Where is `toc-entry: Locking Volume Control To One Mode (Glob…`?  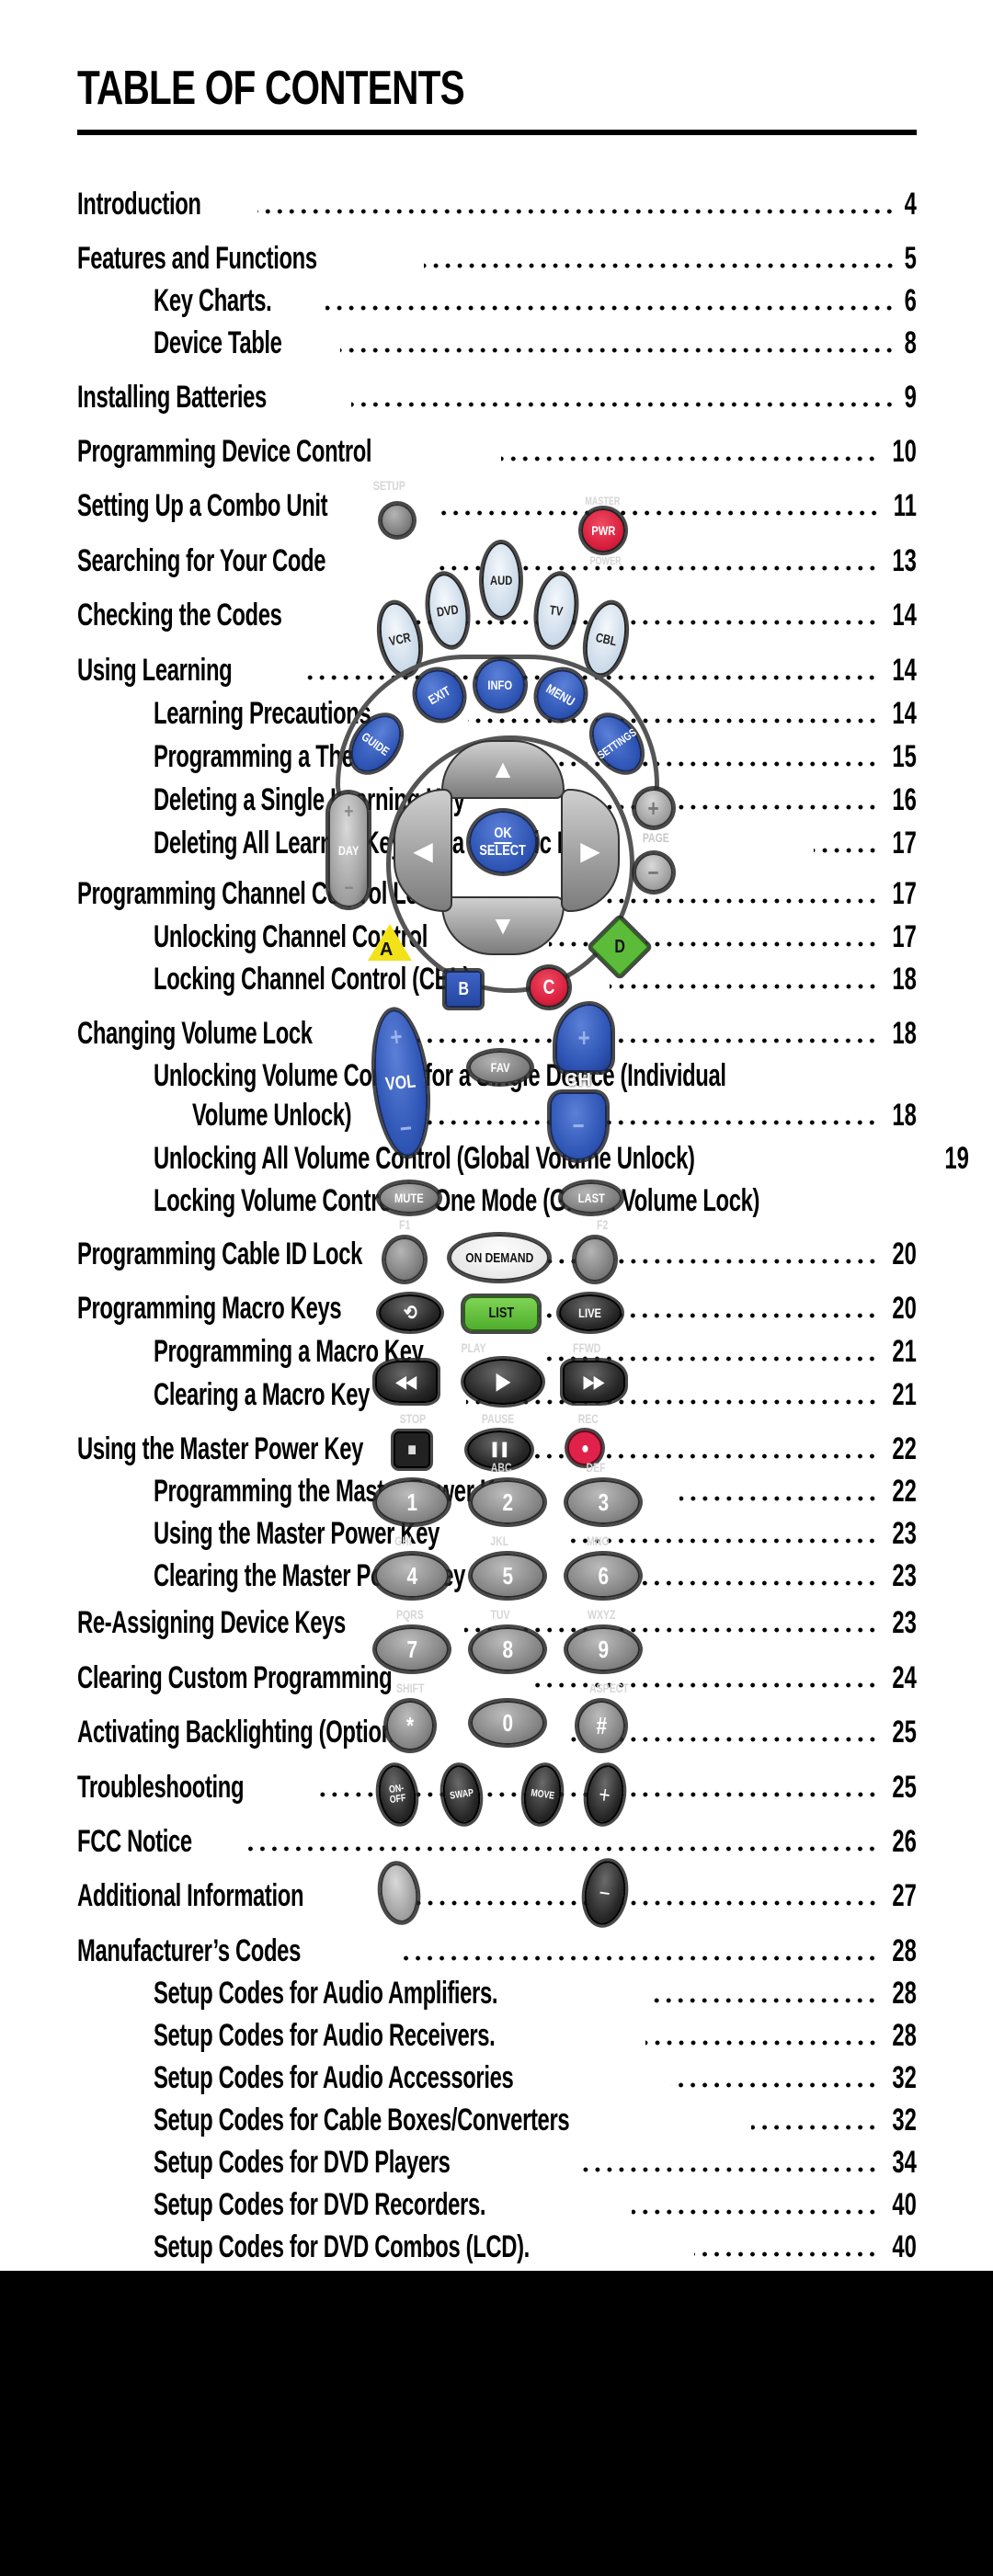 toc-entry: Locking Volume Control To One Mode (Glob… is located at coordinates (535, 1200).